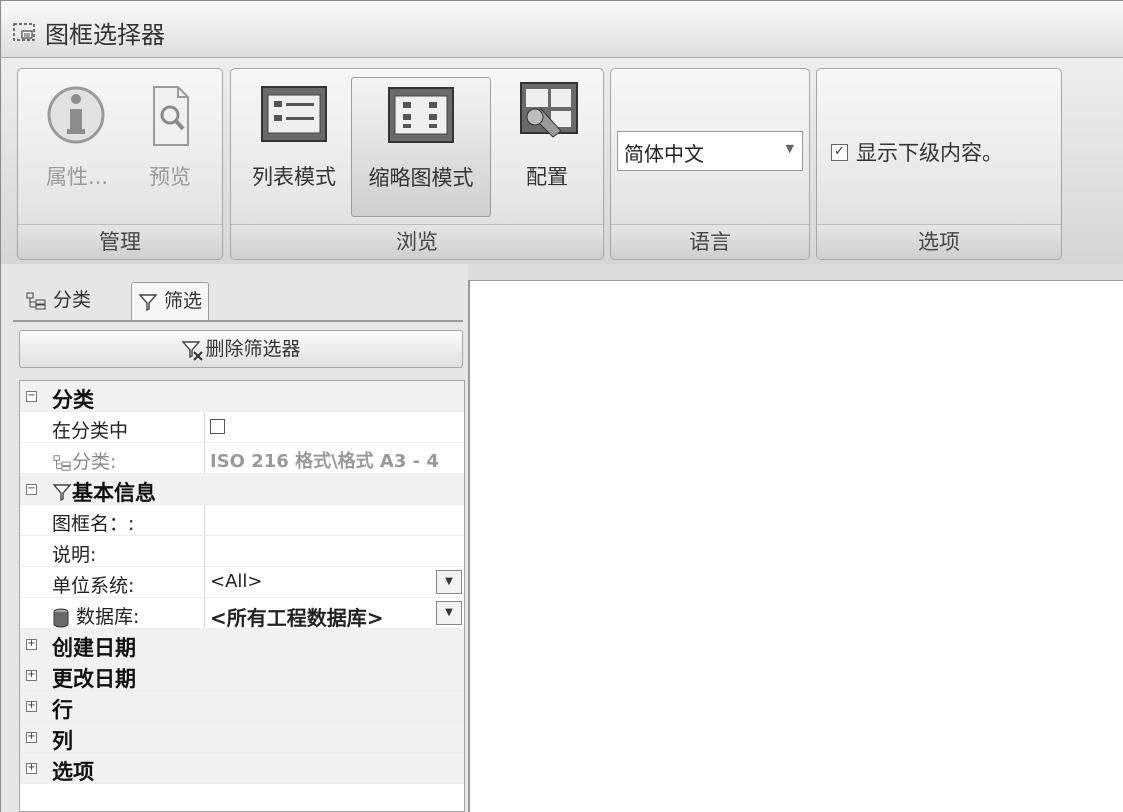 This screenshot has width=1123, height=812. What do you see at coordinates (24, 32) in the screenshot?
I see `frame-selector-icon` at bounding box center [24, 32].